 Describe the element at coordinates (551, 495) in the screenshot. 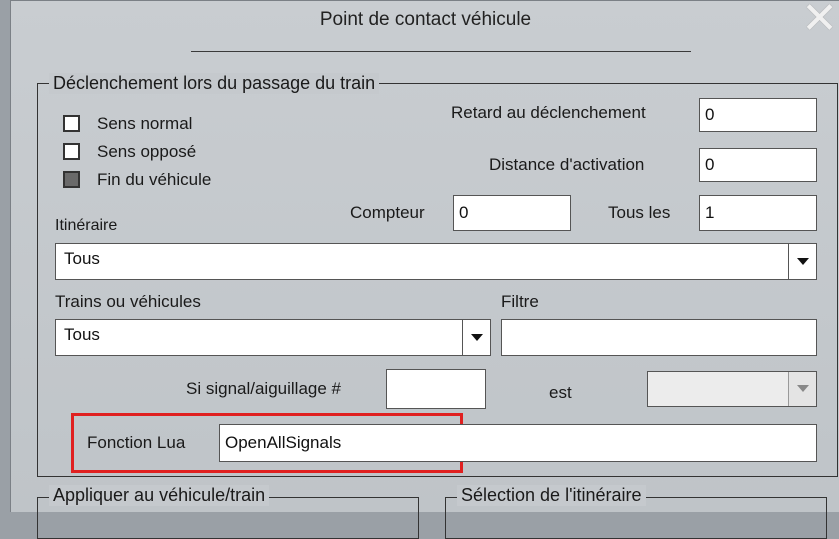

I see `selection-group-title: Sélection de l'itinéraire` at that location.